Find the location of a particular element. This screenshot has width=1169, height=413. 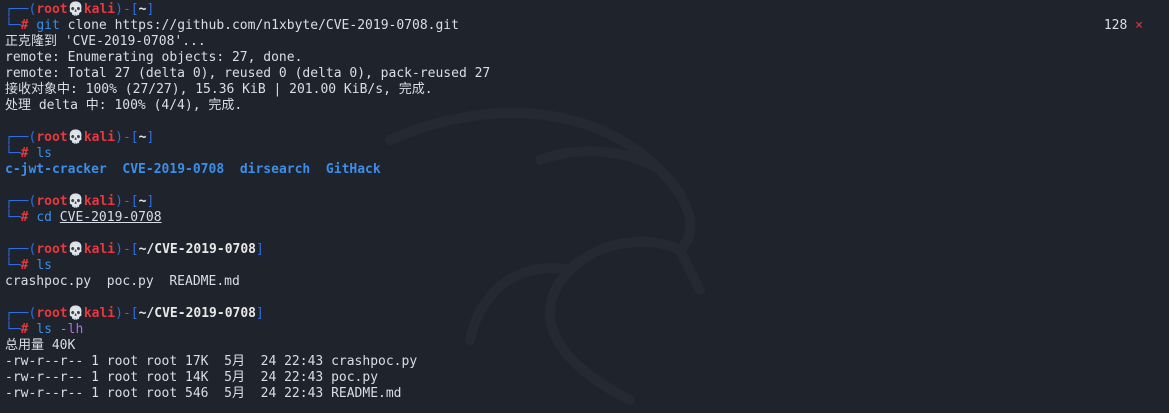

command-flags: -lh is located at coordinates (71, 329).